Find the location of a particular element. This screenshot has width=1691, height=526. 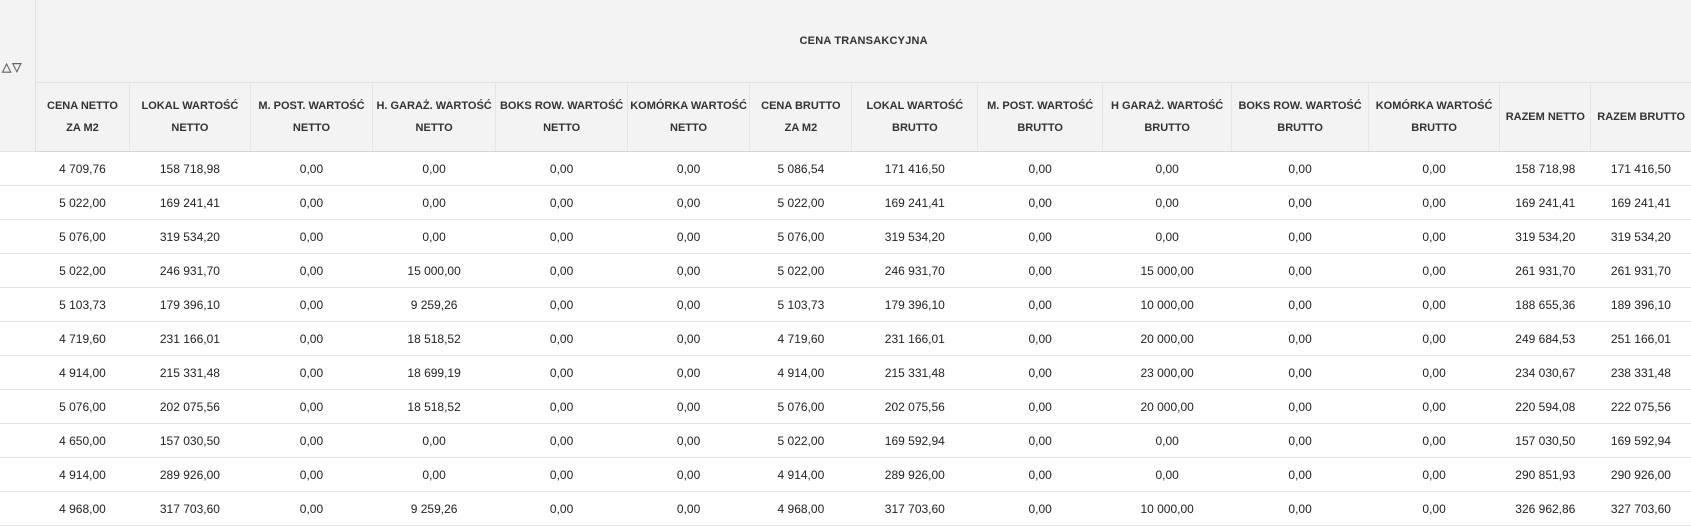

column-header: RAZEM NETTO is located at coordinates (1545, 117).